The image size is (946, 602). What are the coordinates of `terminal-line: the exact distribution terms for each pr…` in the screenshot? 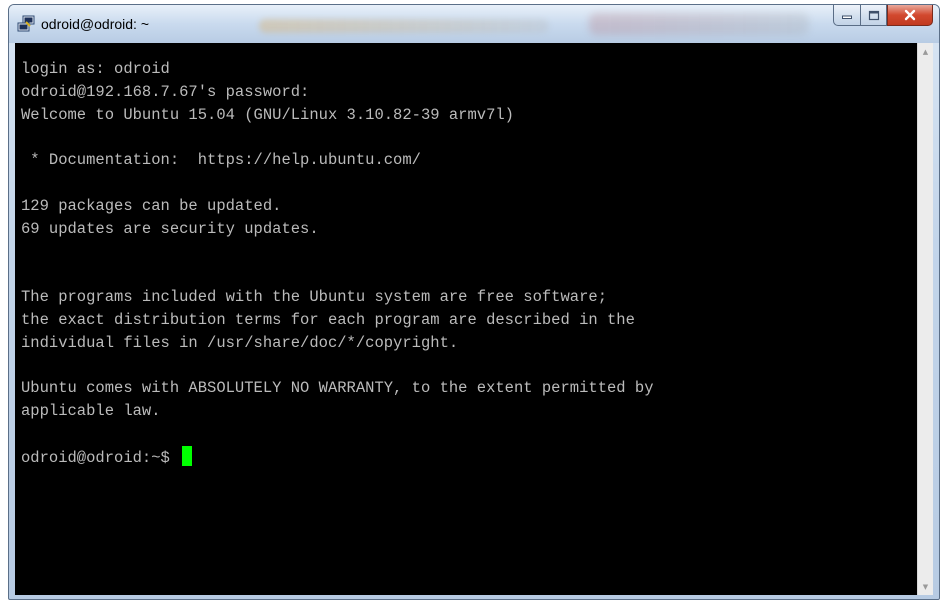 It's located at (328, 319).